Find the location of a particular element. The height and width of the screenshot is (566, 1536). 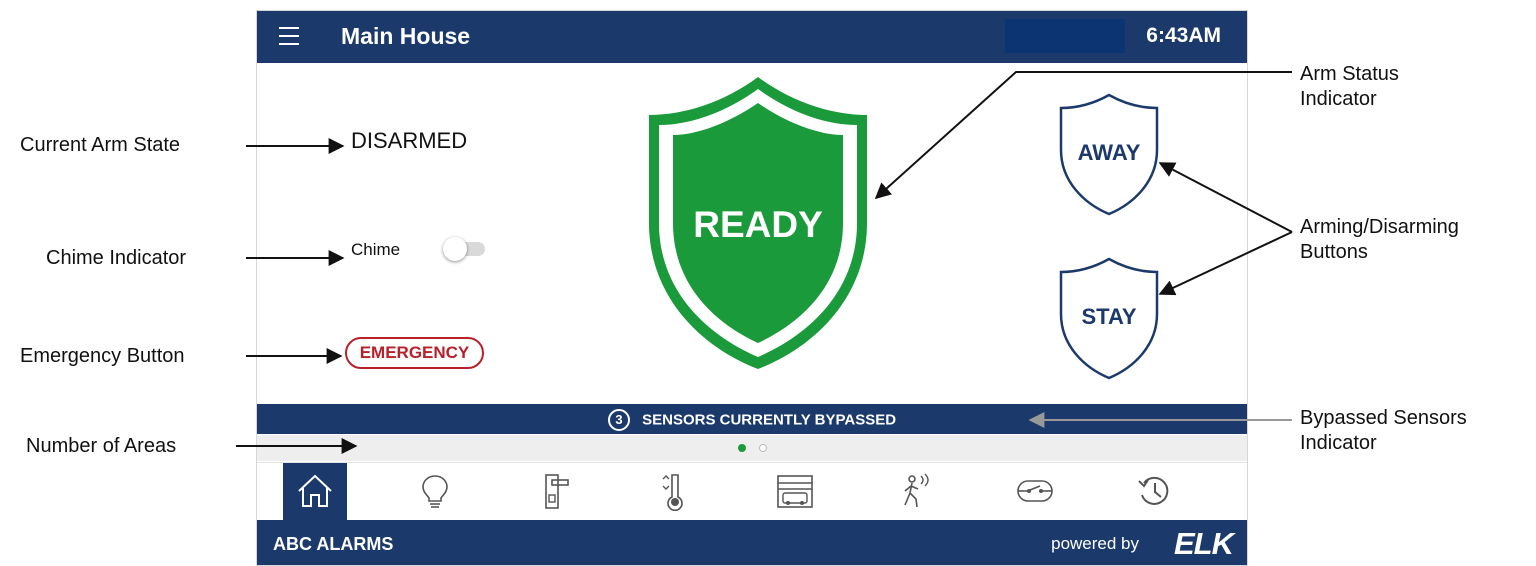

callout-current-arm-state: Current Arm State is located at coordinates (100, 145).